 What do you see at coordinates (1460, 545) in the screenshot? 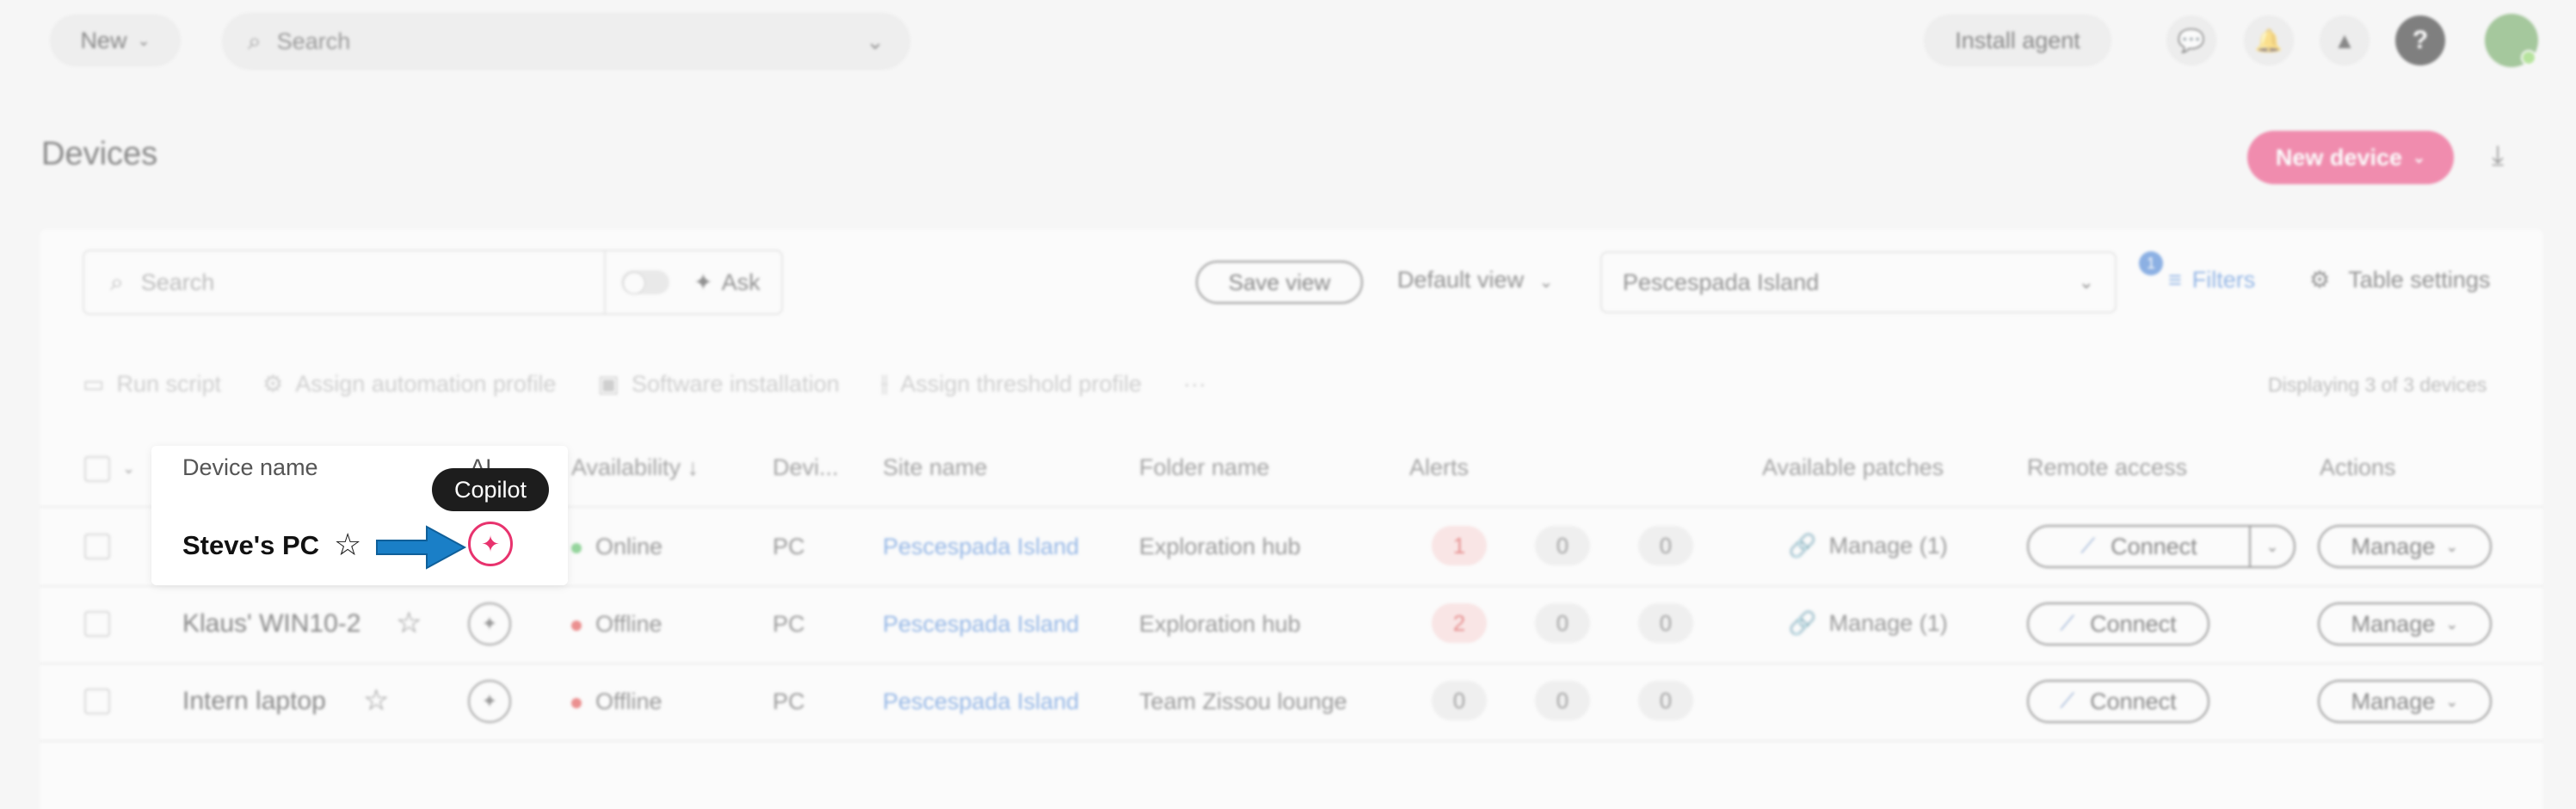
I see `alert-critical-badge: 1` at bounding box center [1460, 545].